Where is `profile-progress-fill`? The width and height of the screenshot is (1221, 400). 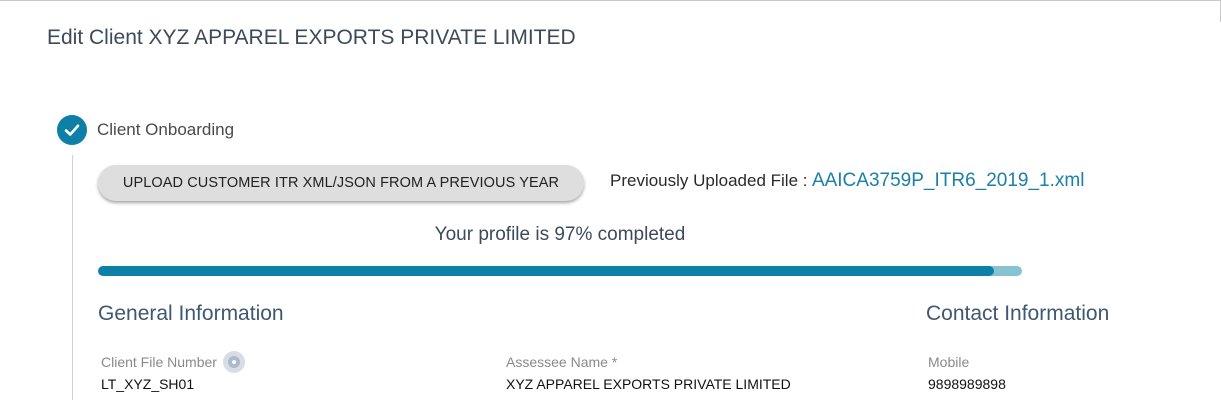 profile-progress-fill is located at coordinates (546, 271).